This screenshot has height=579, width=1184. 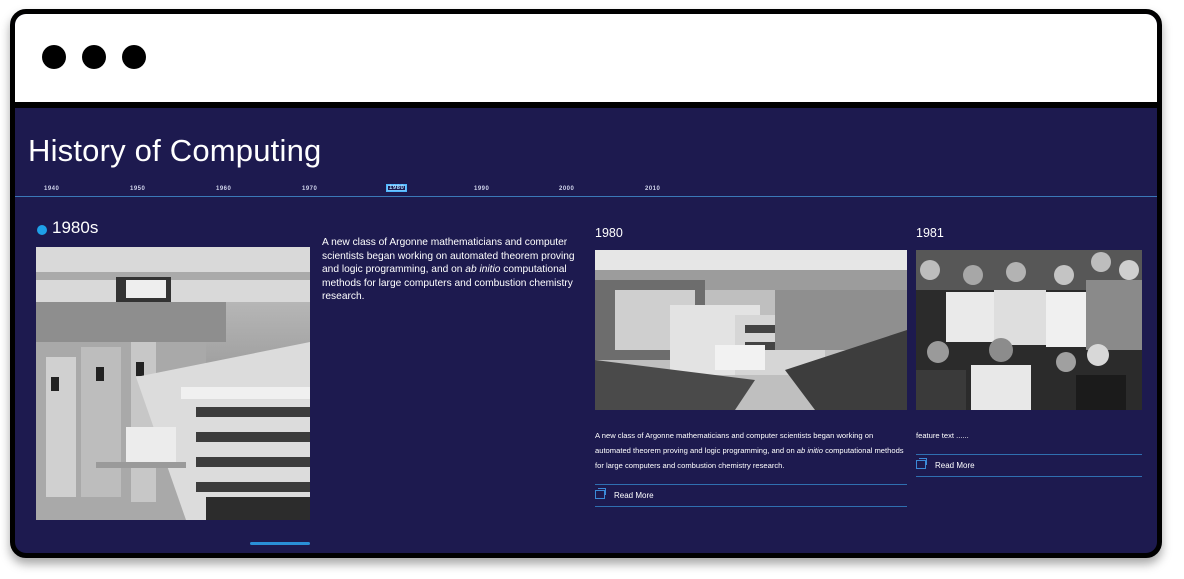 I want to click on read-more-label-1981: Read More, so click(x=955, y=465).